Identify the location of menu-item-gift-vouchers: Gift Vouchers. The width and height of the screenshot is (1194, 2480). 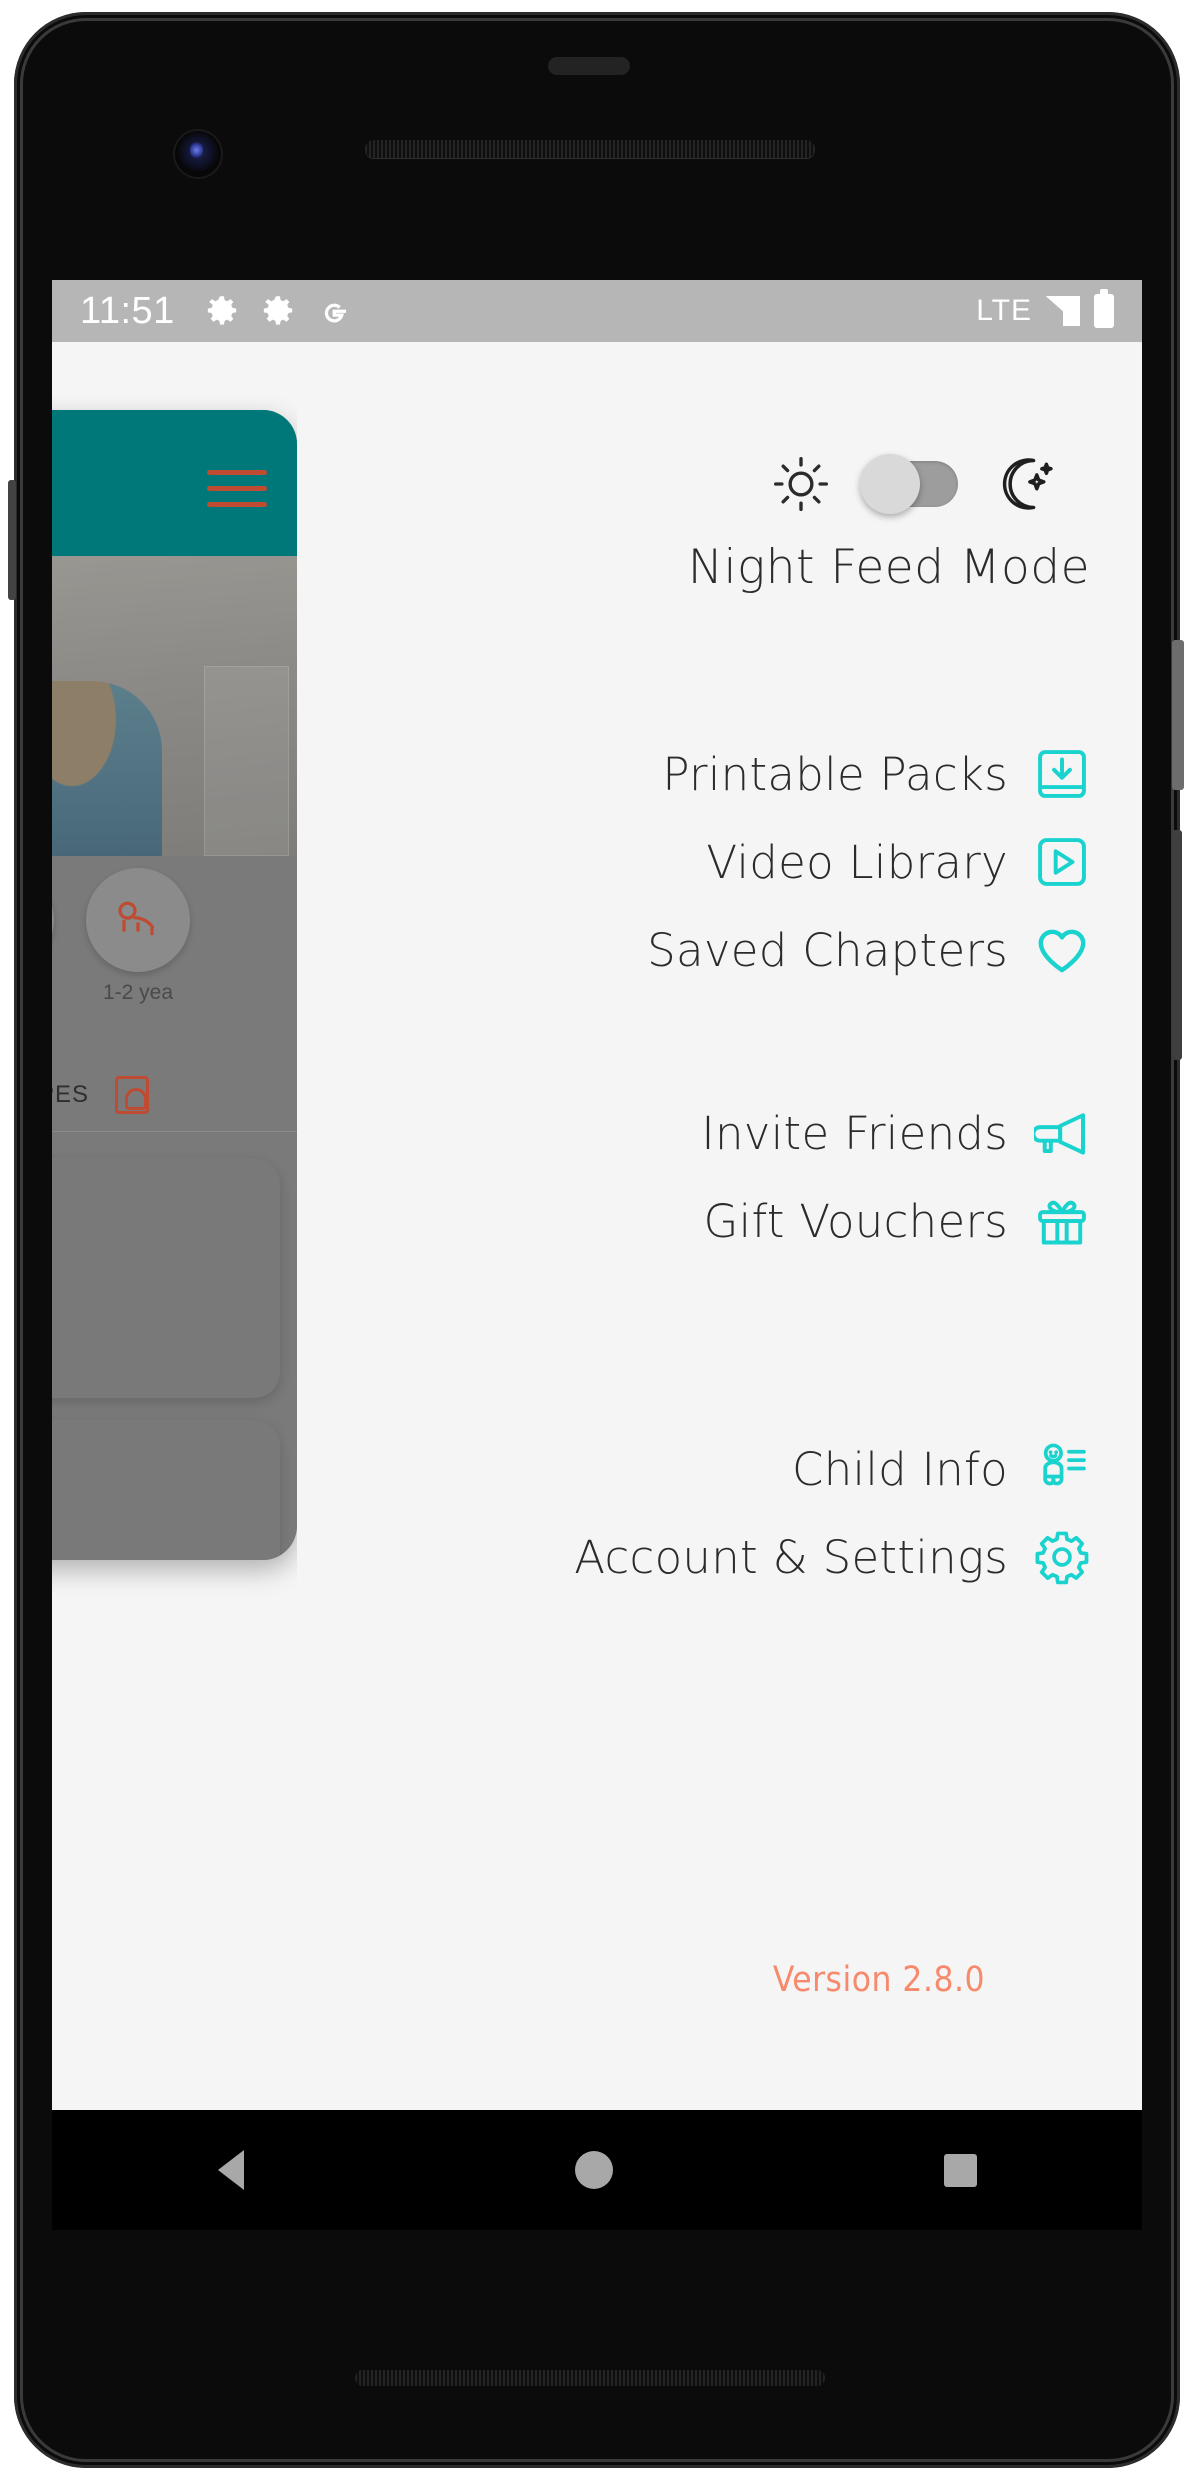
(693, 1221).